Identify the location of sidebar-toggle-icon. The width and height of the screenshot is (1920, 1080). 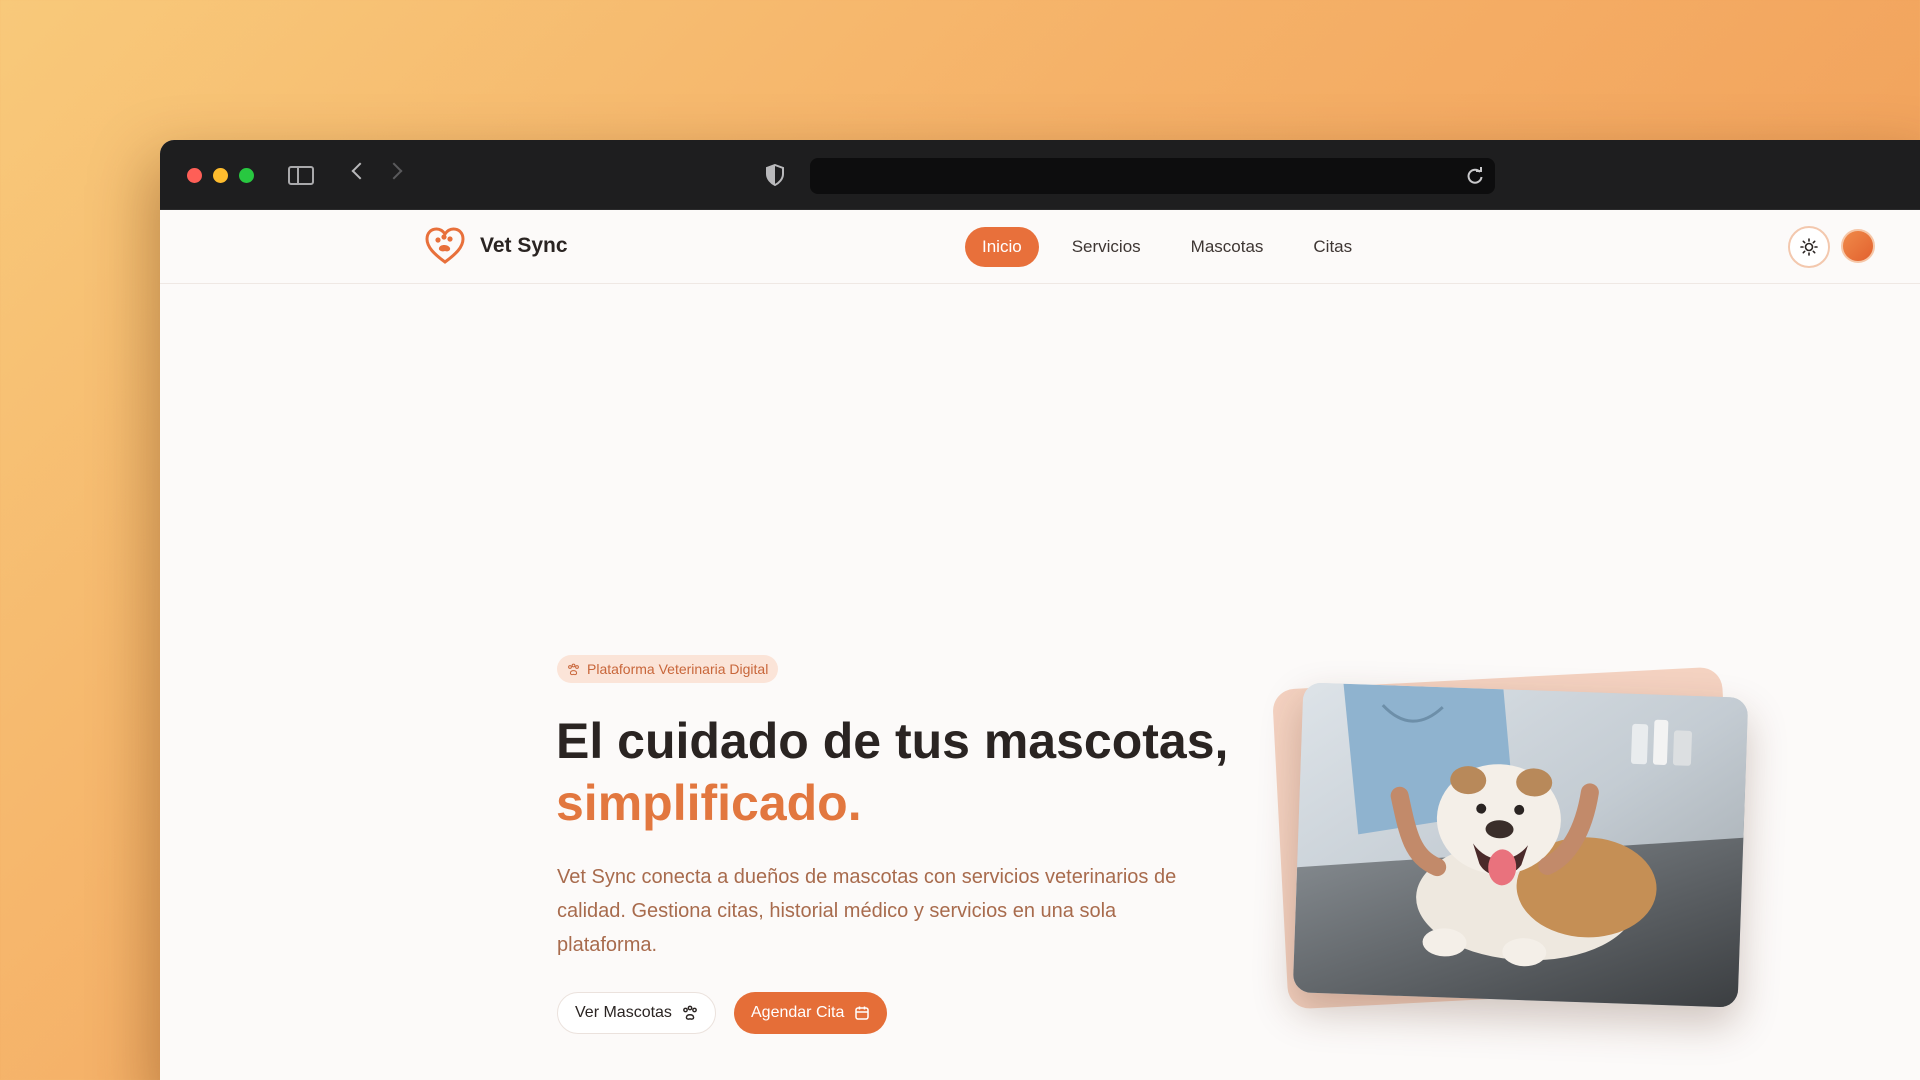
(301, 175).